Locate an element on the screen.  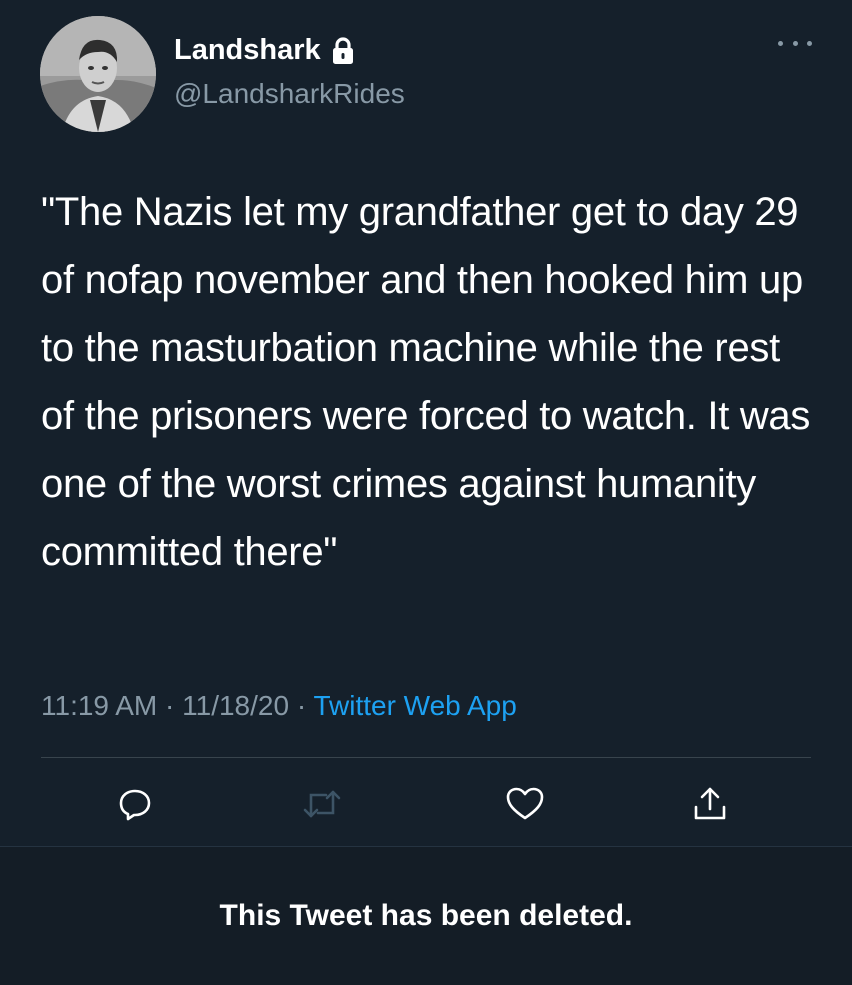
like-button is located at coordinates (525, 804).